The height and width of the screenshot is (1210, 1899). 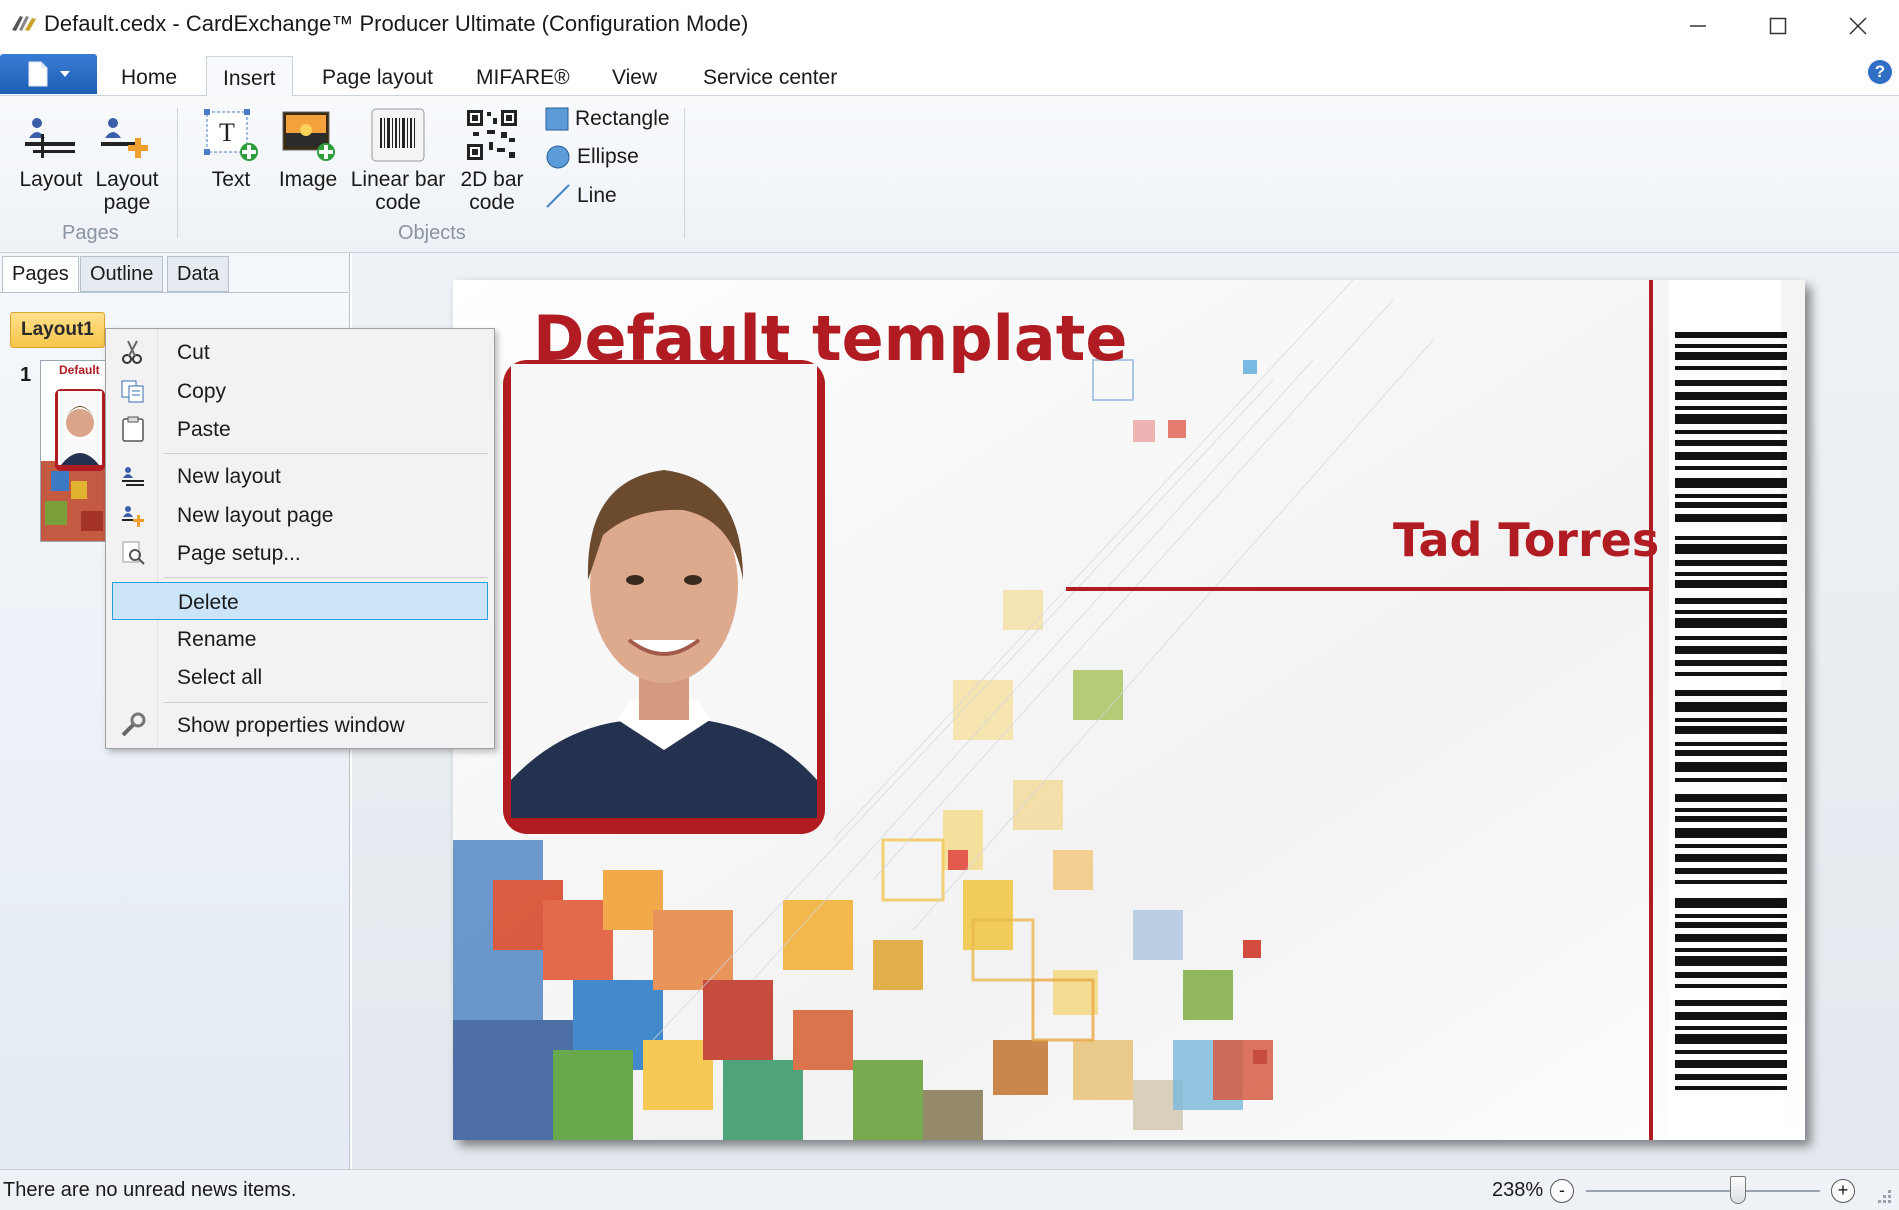 I want to click on thumbnail-title: Default, so click(x=79, y=370).